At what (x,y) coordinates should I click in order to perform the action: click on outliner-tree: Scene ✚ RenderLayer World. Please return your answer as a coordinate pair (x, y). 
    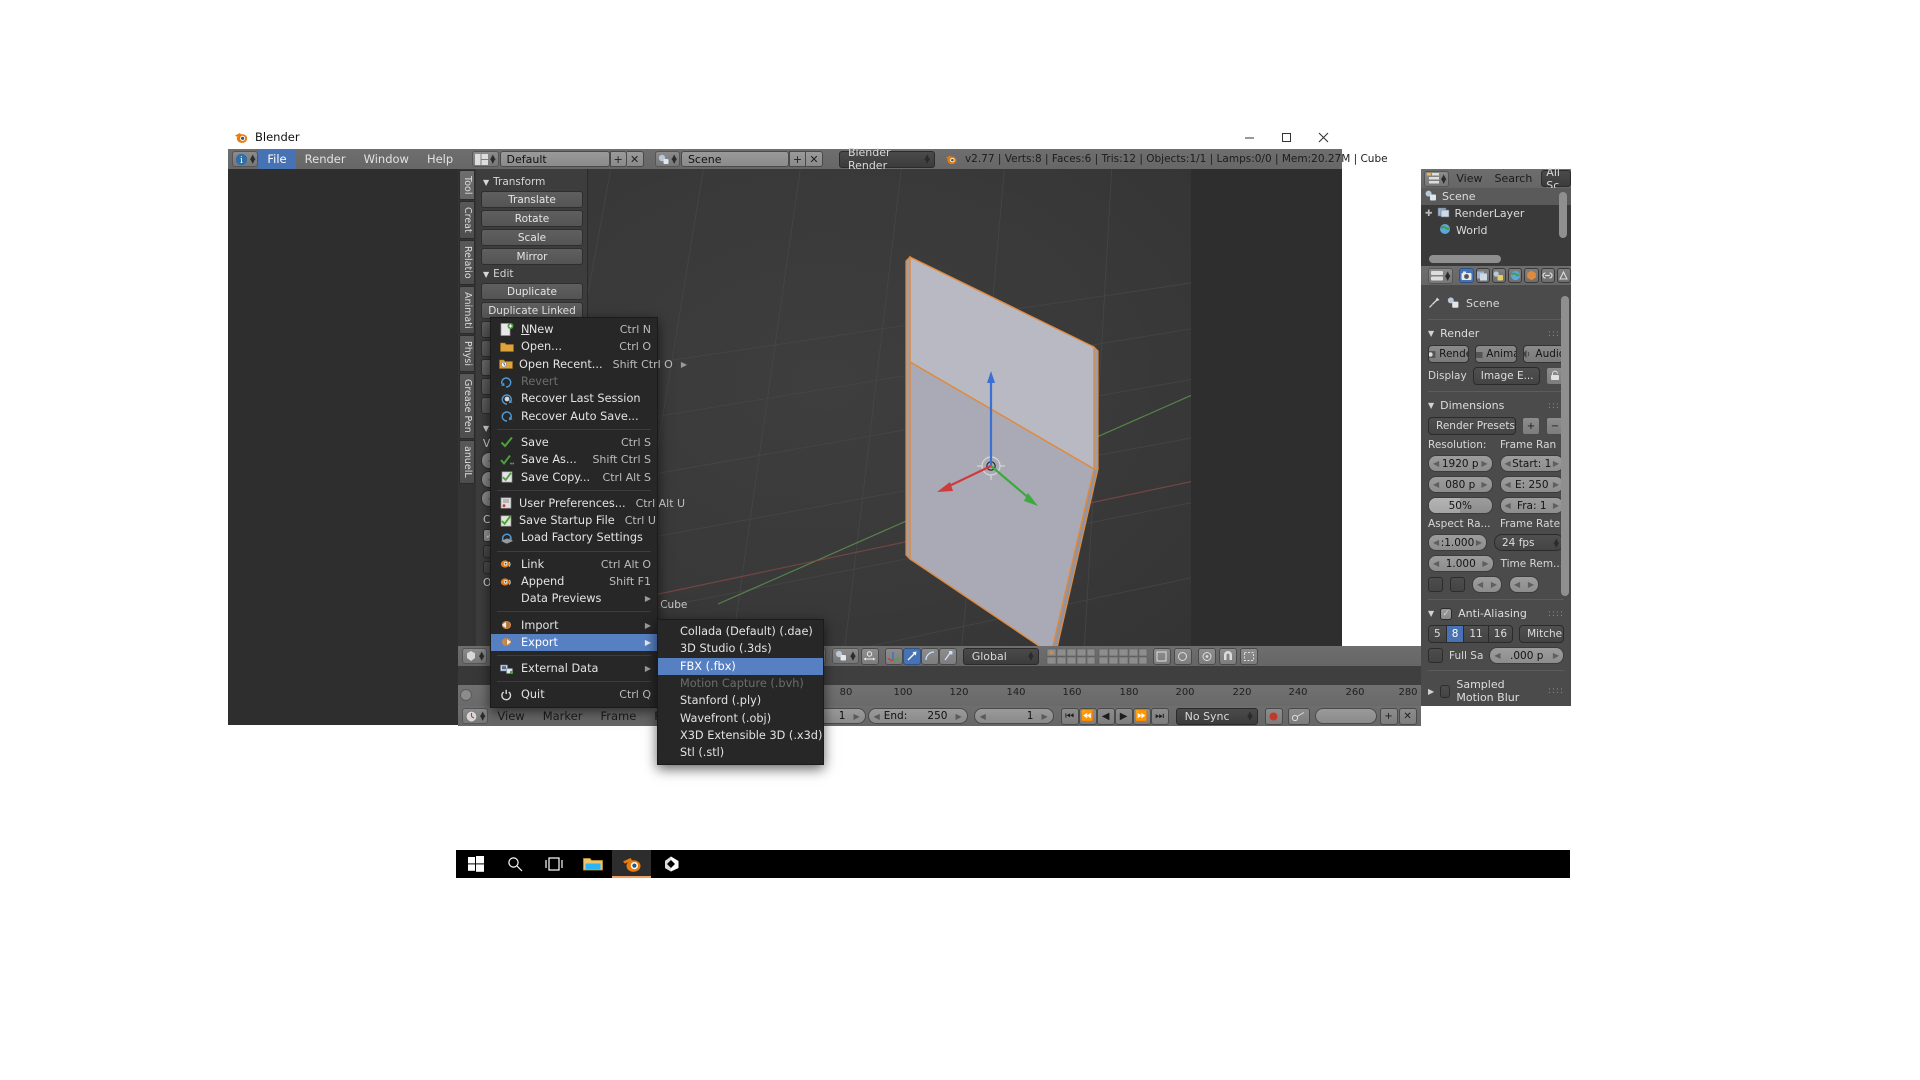
    Looking at the image, I should click on (1496, 227).